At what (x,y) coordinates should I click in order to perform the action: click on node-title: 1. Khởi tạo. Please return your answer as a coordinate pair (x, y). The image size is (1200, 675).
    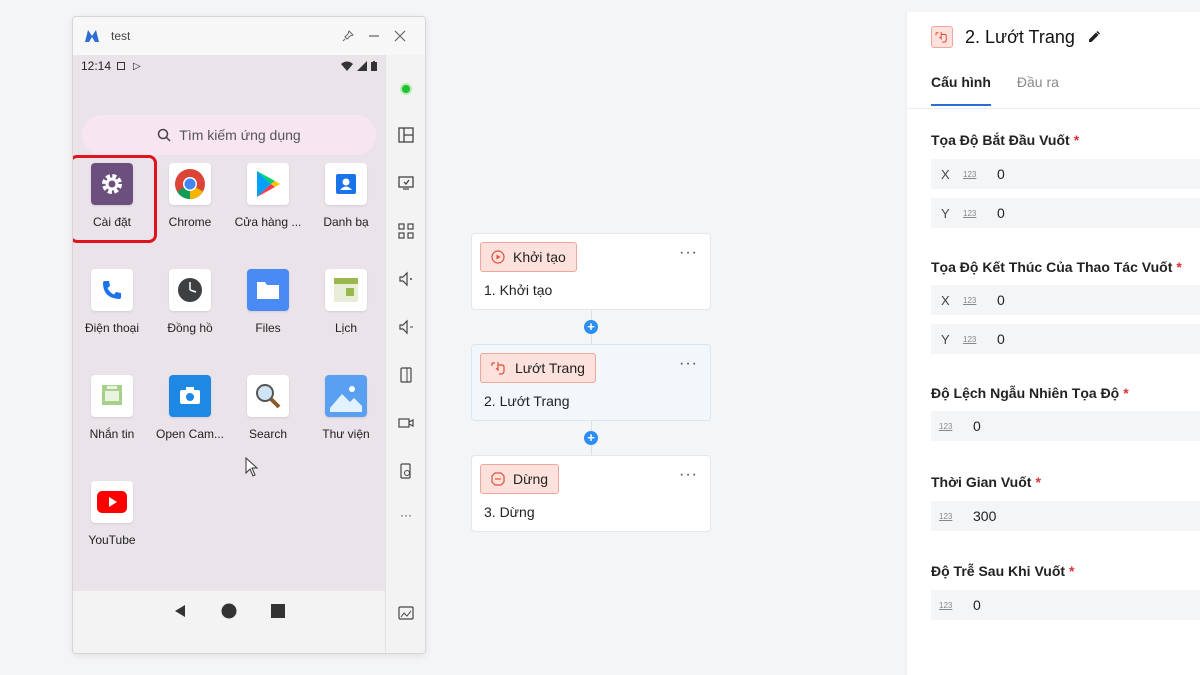
    Looking at the image, I should click on (518, 290).